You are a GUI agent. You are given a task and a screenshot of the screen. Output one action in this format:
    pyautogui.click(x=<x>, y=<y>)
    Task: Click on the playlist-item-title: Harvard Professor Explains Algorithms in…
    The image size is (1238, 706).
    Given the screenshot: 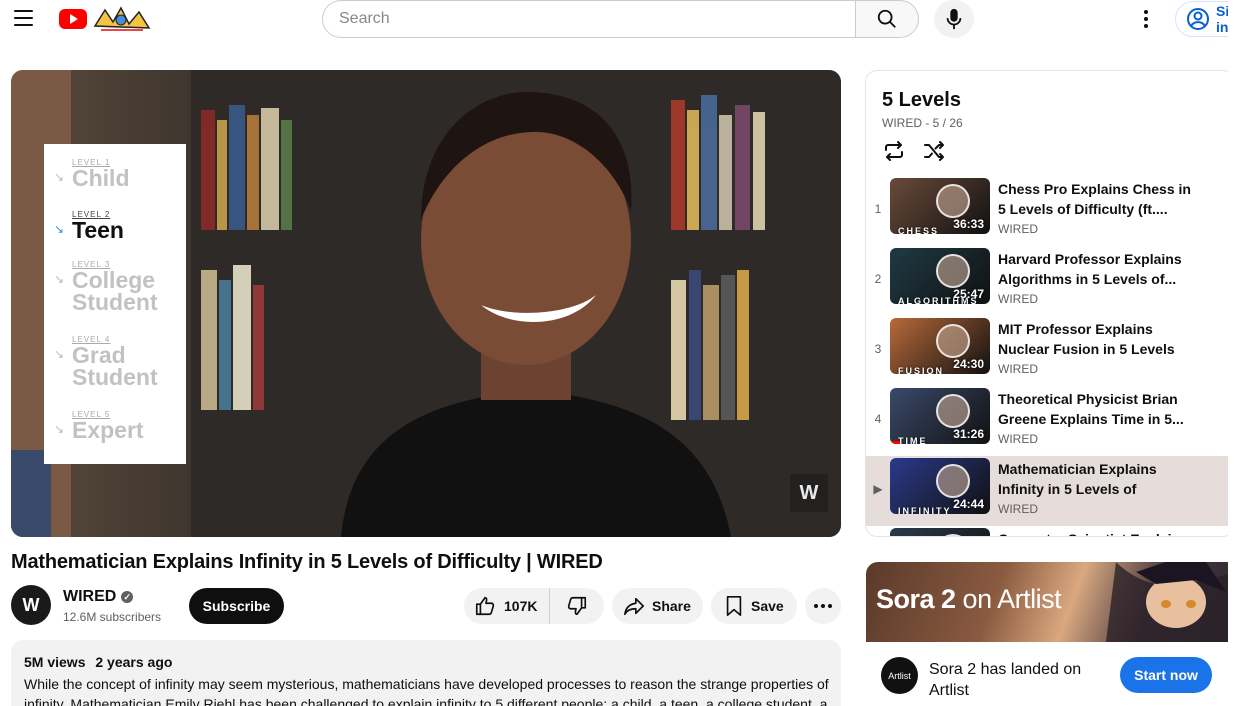 What is the action you would take?
    pyautogui.click(x=1090, y=269)
    